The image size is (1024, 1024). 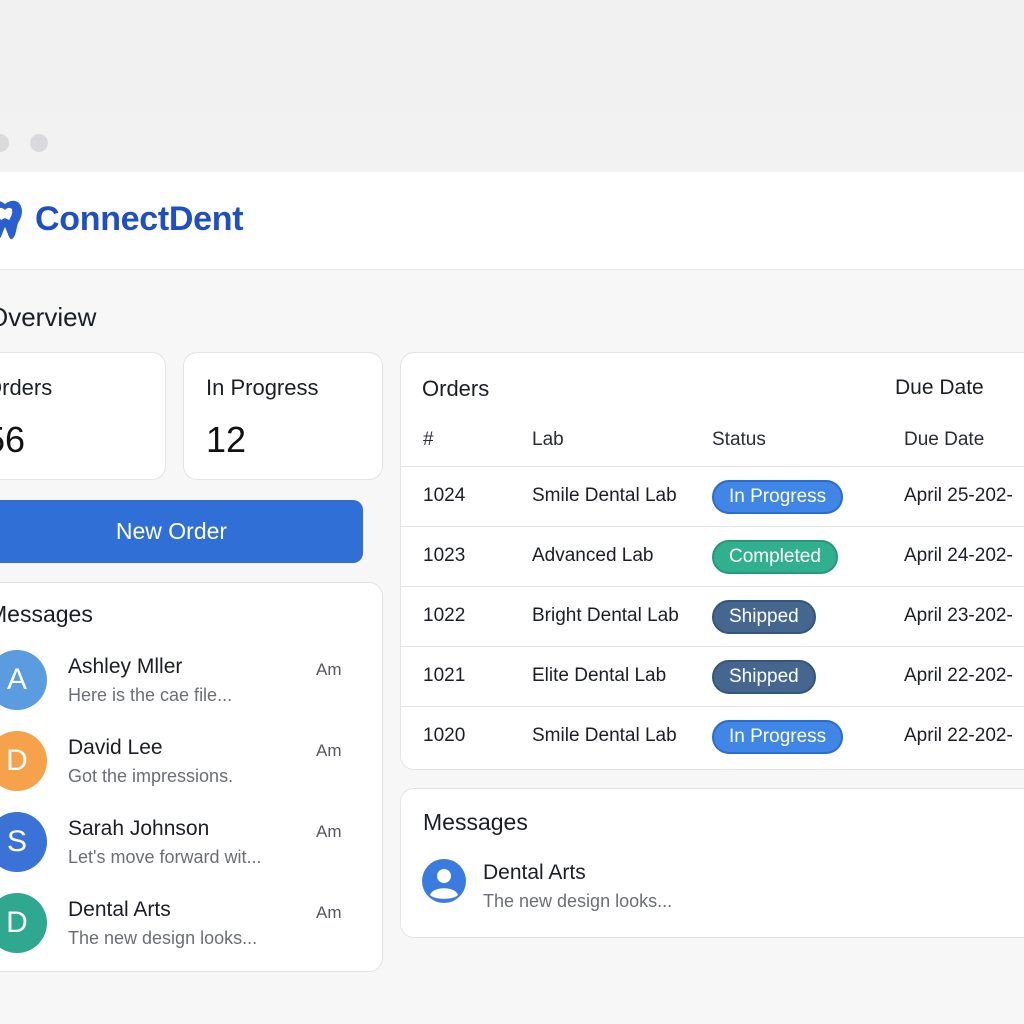 What do you see at coordinates (428, 440) in the screenshot?
I see `column-header-number: #` at bounding box center [428, 440].